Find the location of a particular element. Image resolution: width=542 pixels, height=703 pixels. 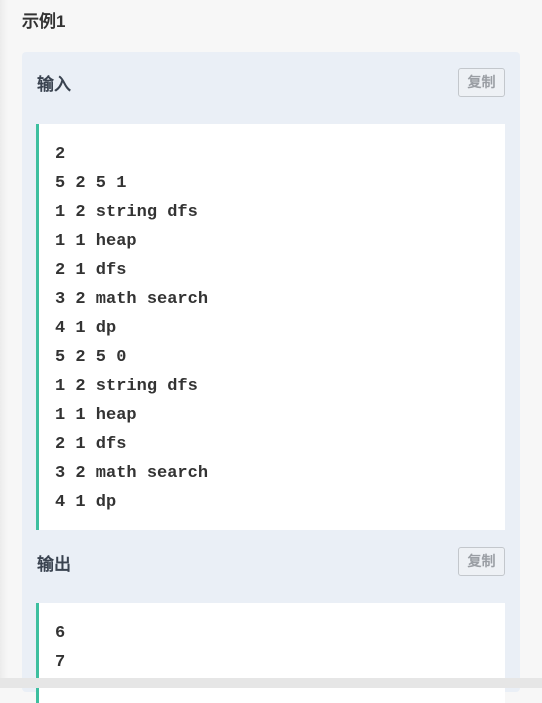

input-heading: 输入 is located at coordinates (54, 84).